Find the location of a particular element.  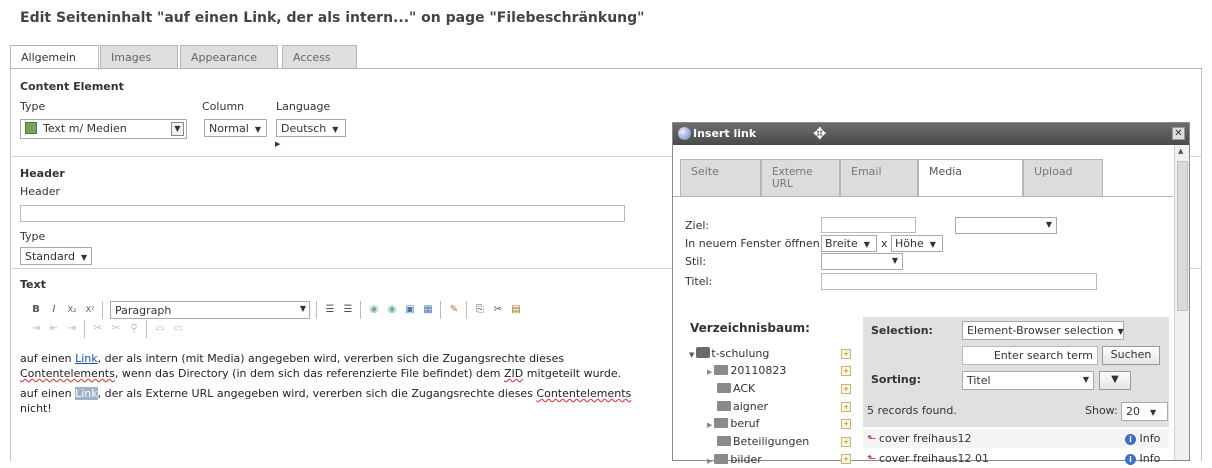

tree-item-bilder: ▶ bilder is located at coordinates (734, 459).